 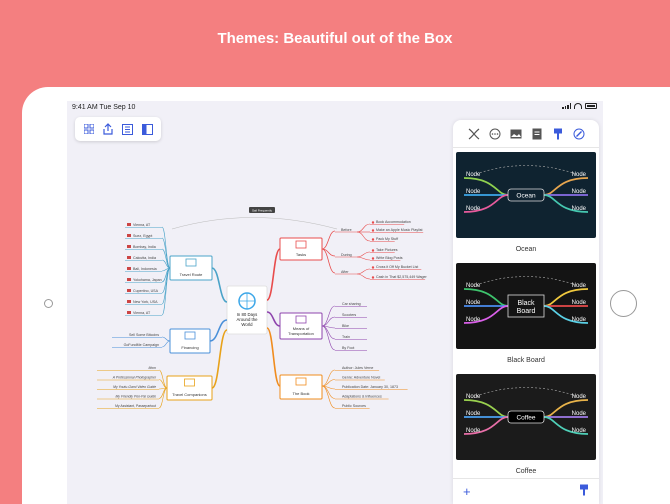 What do you see at coordinates (399, 230) in the screenshot?
I see `tasks-item: Make an Apple Music Playlist` at bounding box center [399, 230].